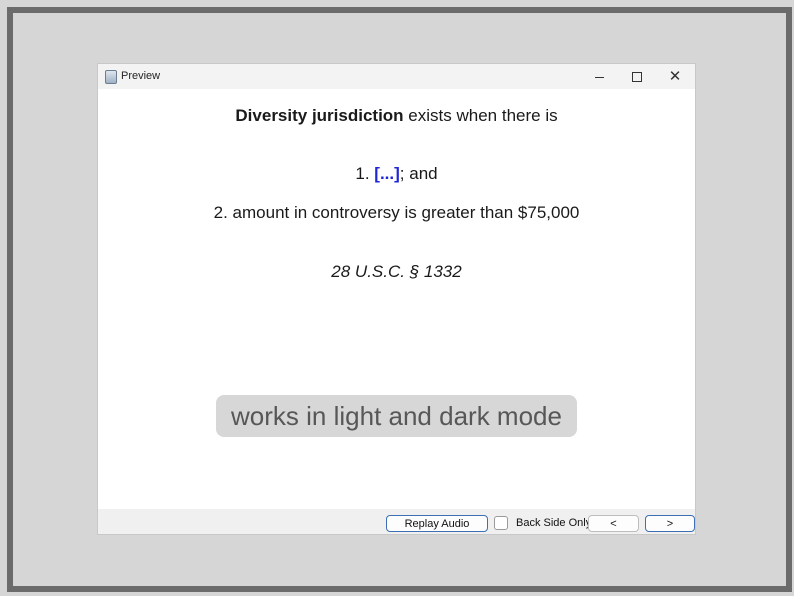 This screenshot has width=794, height=596. I want to click on close-button: ✕, so click(675, 76).